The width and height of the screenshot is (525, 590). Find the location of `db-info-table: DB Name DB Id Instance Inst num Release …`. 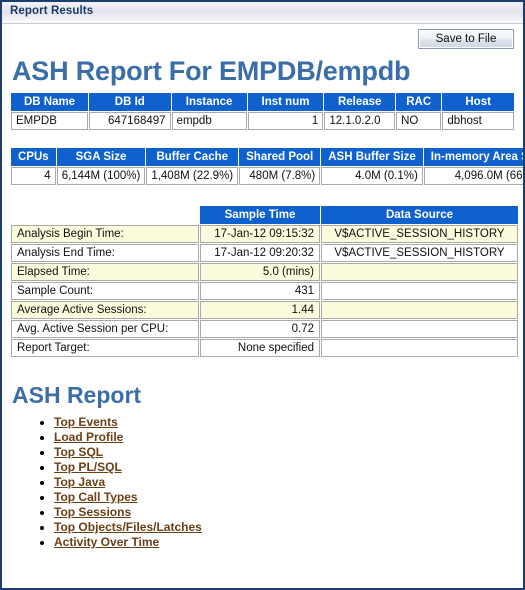

db-info-table: DB Name DB Id Instance Inst num Release … is located at coordinates (262, 111).